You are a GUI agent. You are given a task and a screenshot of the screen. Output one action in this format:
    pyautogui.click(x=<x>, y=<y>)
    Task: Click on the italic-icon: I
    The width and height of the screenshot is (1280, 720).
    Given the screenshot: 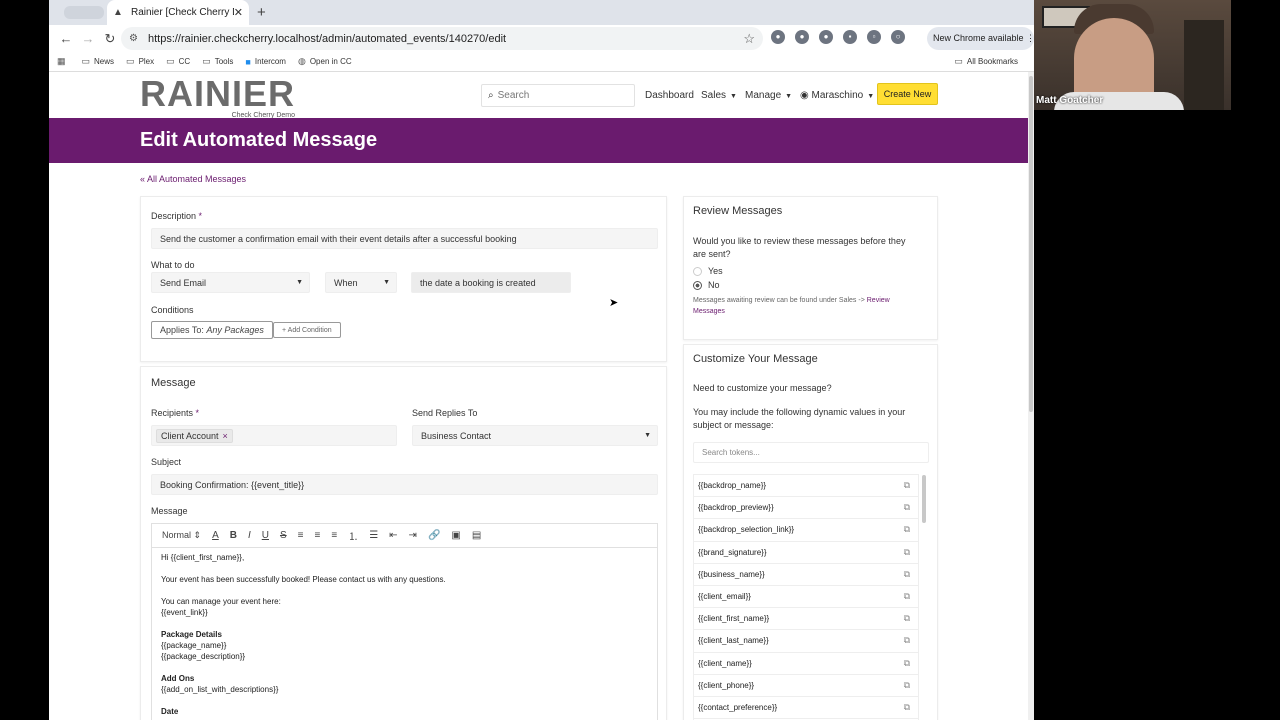 What is the action you would take?
    pyautogui.click(x=249, y=535)
    